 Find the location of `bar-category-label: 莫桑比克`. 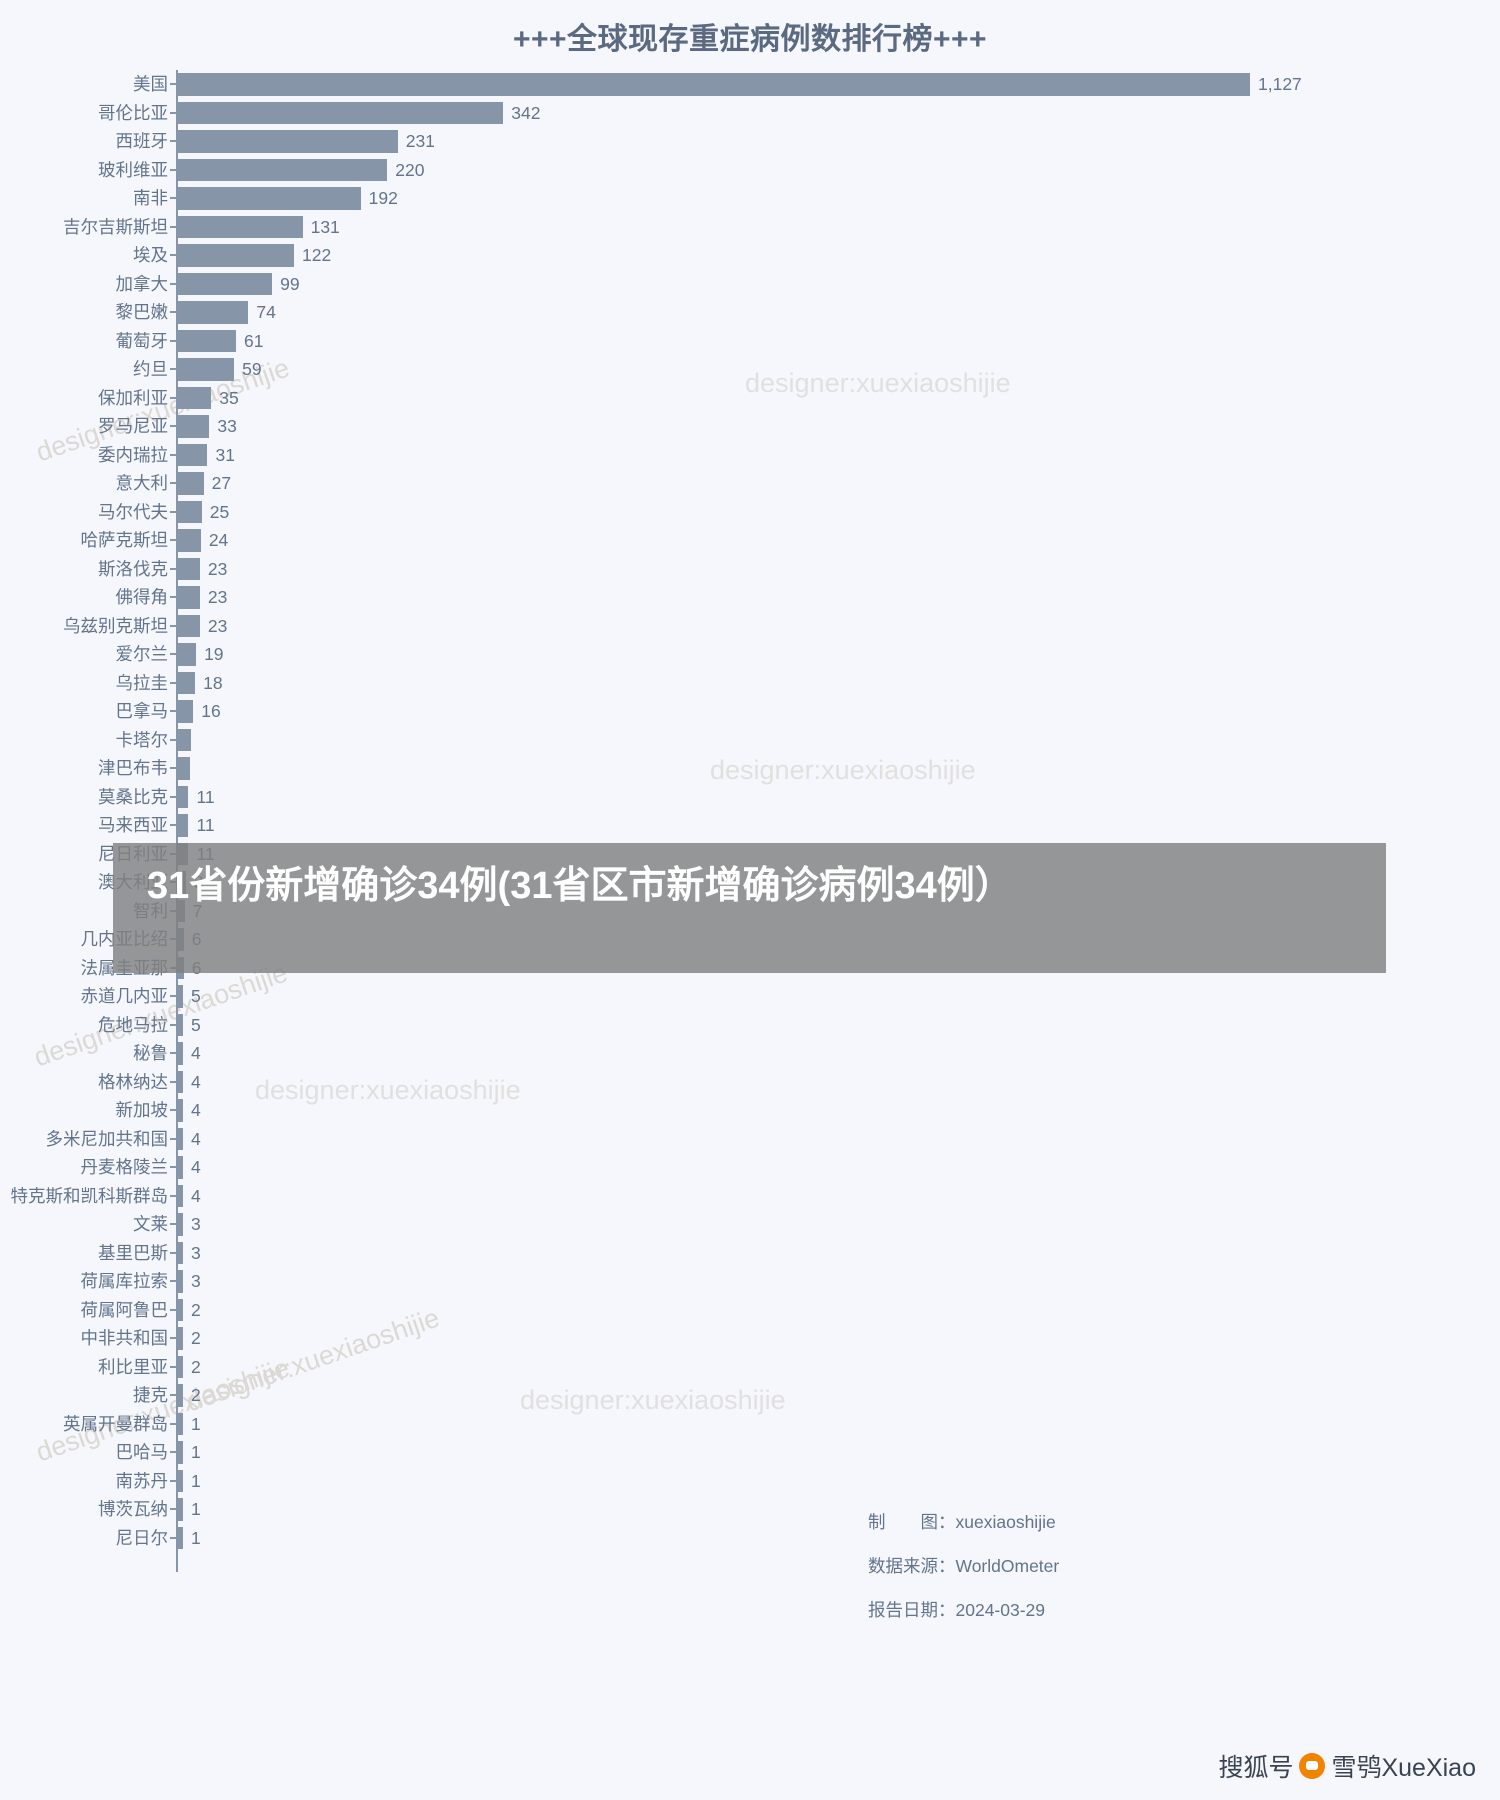

bar-category-label: 莫桑比克 is located at coordinates (133, 796).